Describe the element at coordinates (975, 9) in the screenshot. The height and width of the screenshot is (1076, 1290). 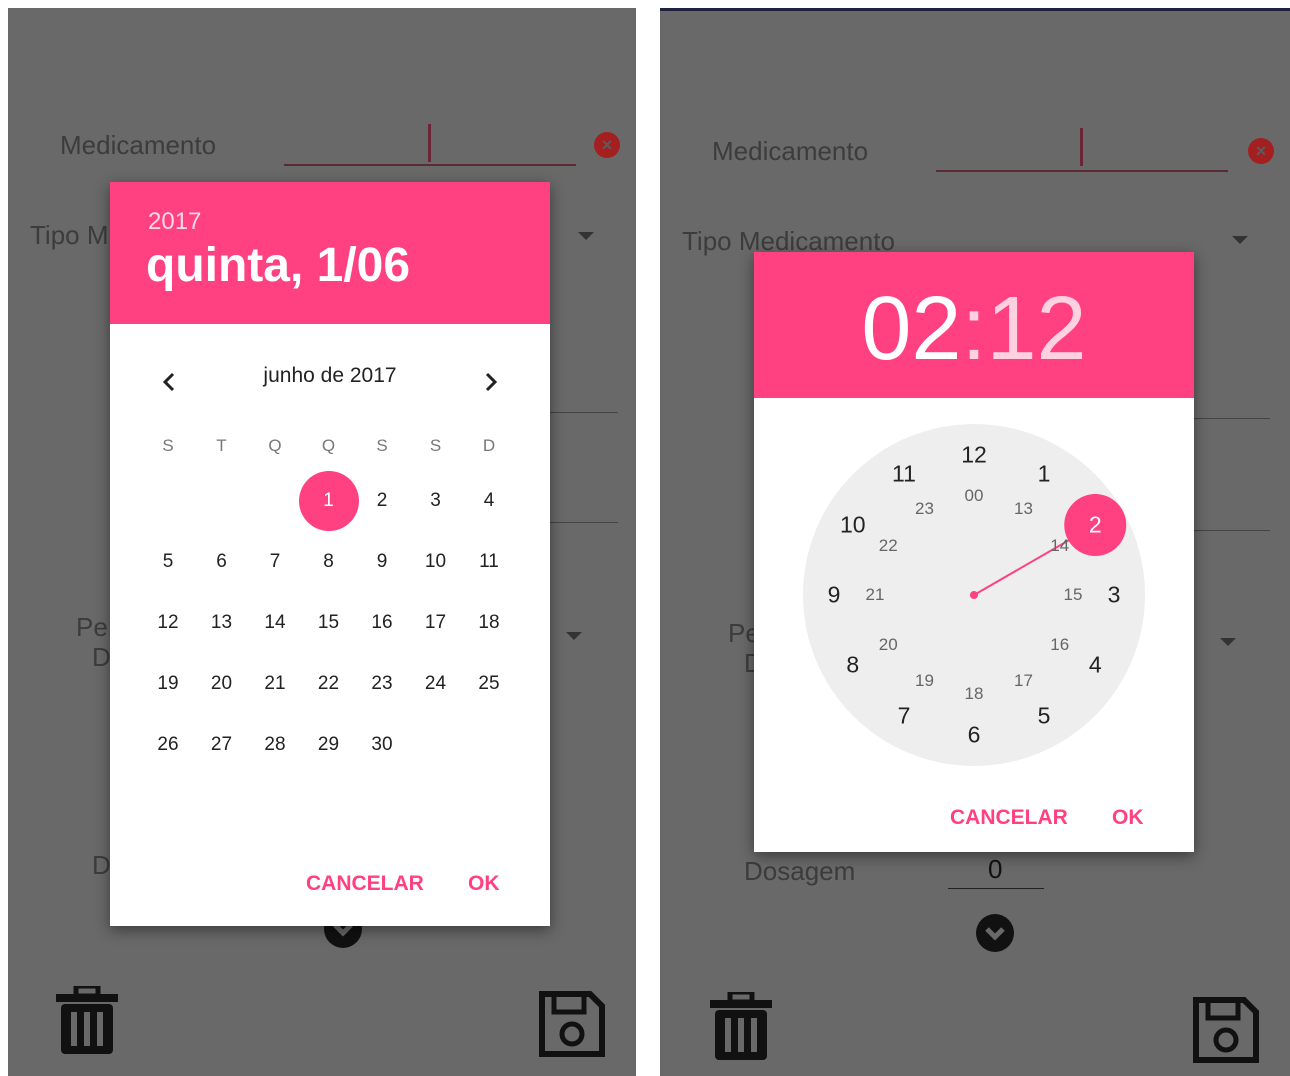
I see `status-bar-edge` at that location.